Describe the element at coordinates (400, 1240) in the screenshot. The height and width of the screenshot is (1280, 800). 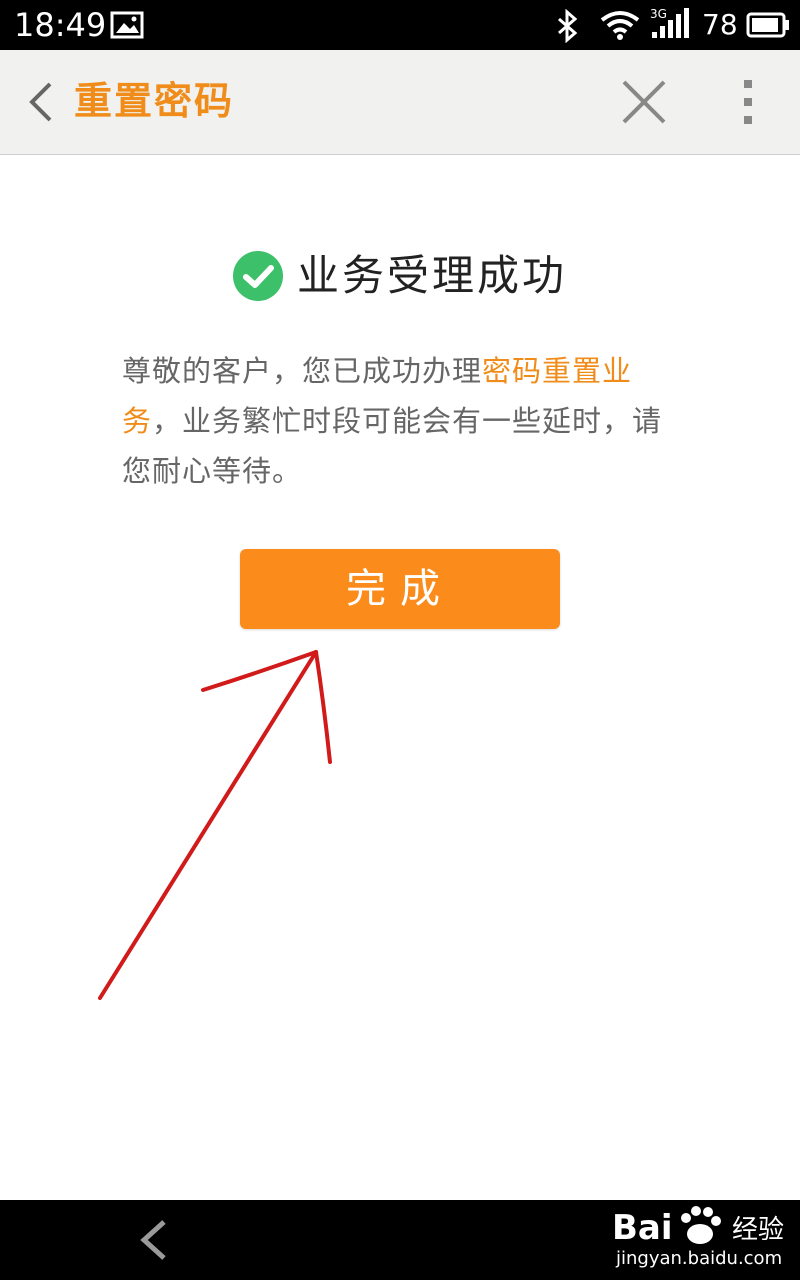
I see `navigation-bar: Bai 经验 jingyan.baidu.com` at that location.